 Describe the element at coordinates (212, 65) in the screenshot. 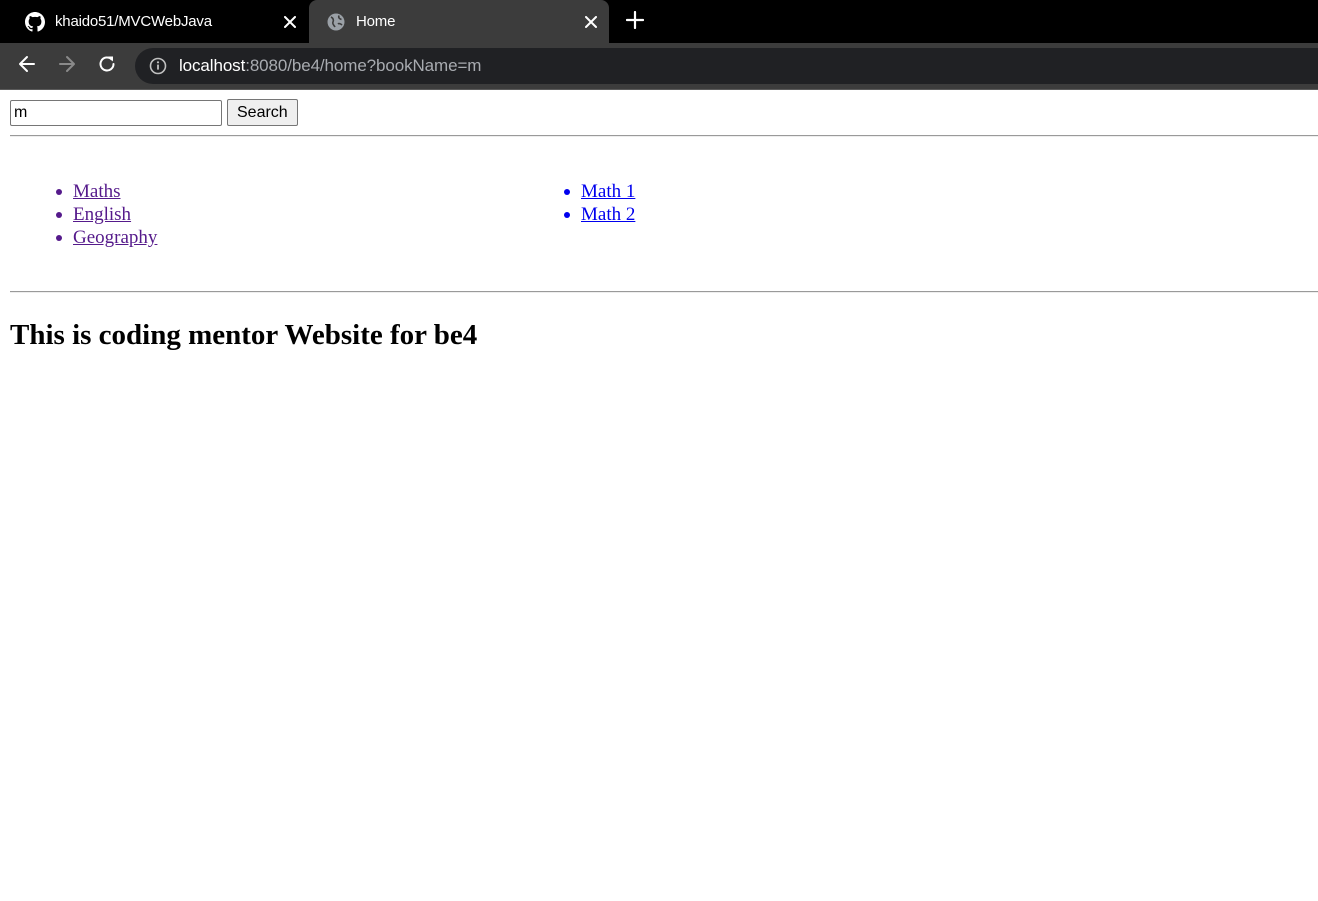

I see `url-host: localhost` at that location.